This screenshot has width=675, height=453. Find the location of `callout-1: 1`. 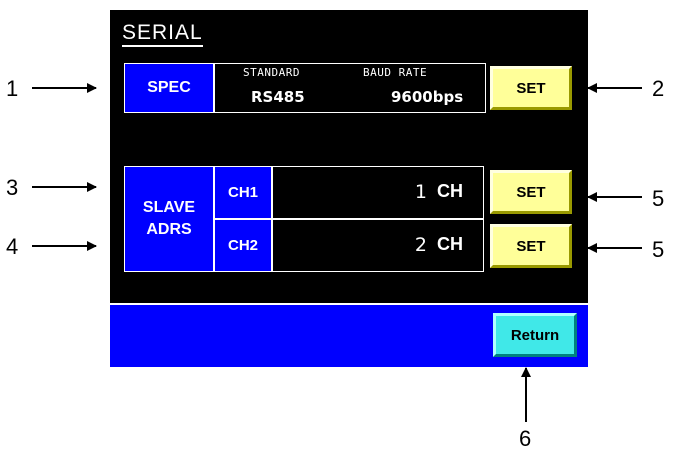

callout-1: 1 is located at coordinates (12, 88).